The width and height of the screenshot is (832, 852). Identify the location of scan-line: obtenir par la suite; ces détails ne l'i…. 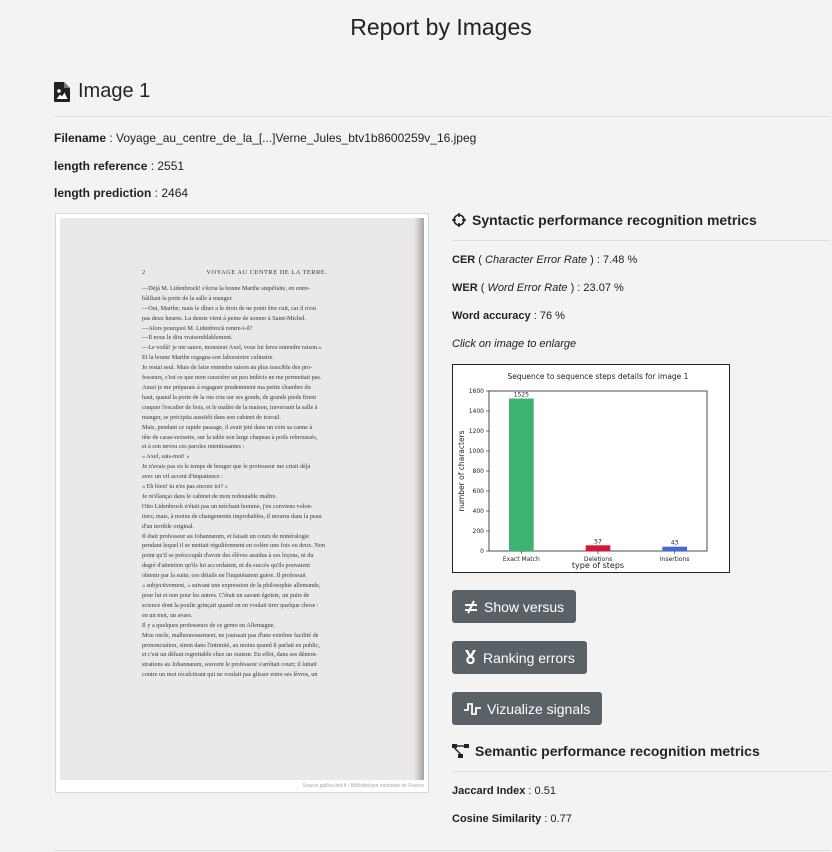
(224, 576).